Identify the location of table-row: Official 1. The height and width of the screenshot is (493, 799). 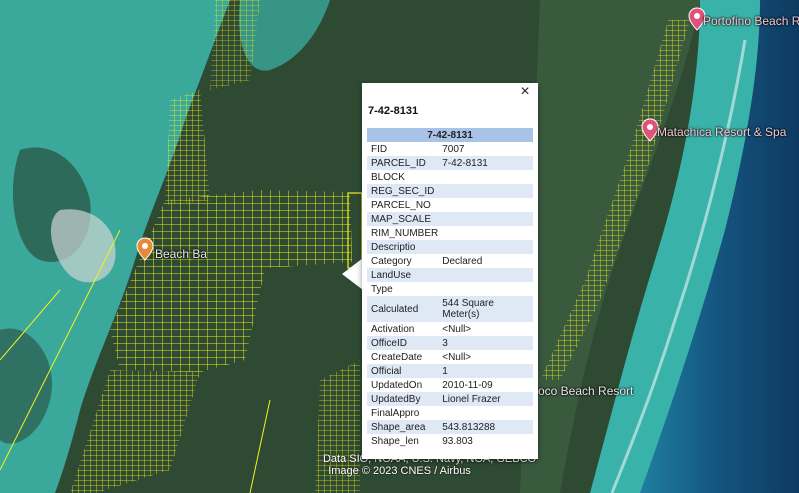
(450, 371).